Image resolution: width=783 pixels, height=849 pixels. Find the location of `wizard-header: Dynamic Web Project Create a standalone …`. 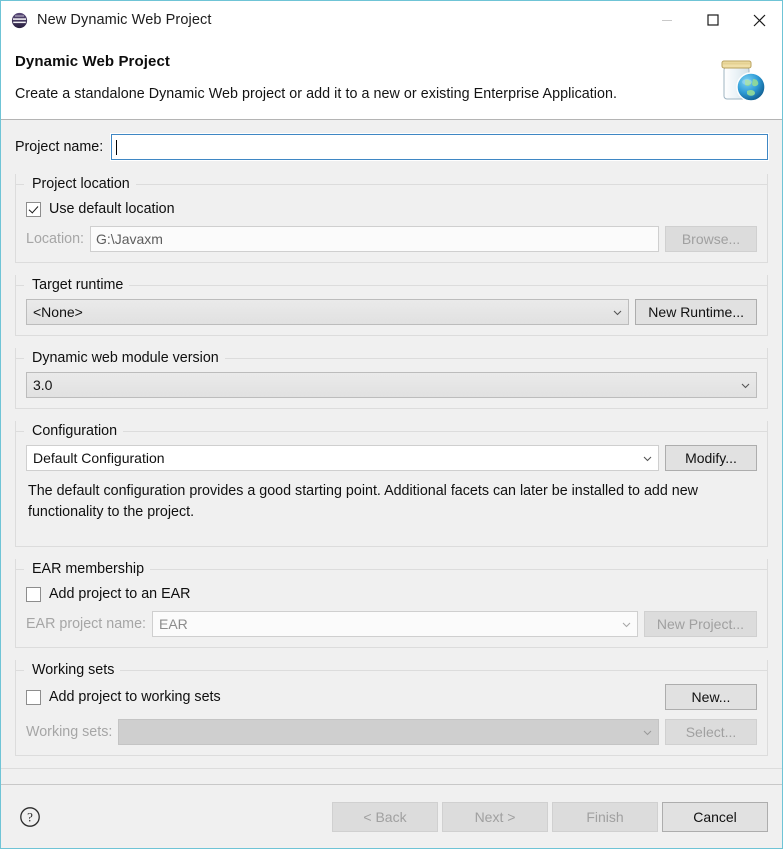

wizard-header: Dynamic Web Project Create a standalone … is located at coordinates (391, 79).